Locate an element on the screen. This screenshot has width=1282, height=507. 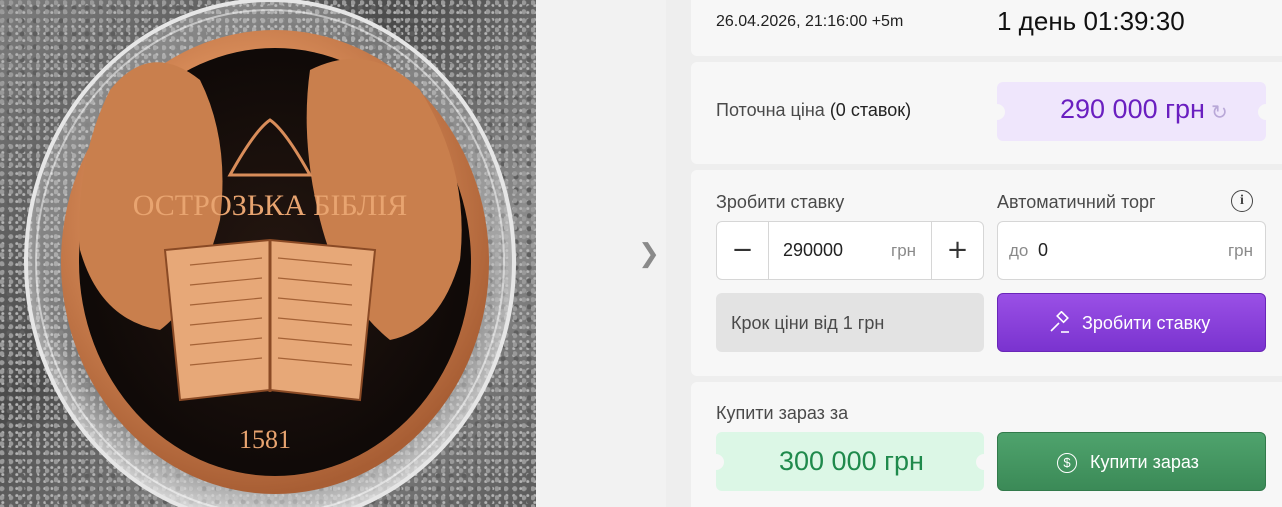
buy-now-button: $ Купити зараз is located at coordinates (1131, 461).